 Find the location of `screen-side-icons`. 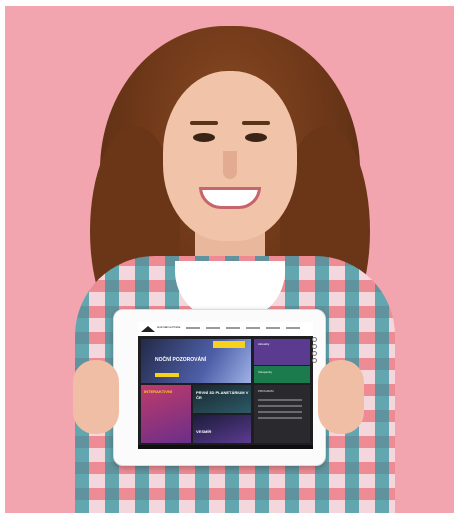

screen-side-icons is located at coordinates (315, 351).